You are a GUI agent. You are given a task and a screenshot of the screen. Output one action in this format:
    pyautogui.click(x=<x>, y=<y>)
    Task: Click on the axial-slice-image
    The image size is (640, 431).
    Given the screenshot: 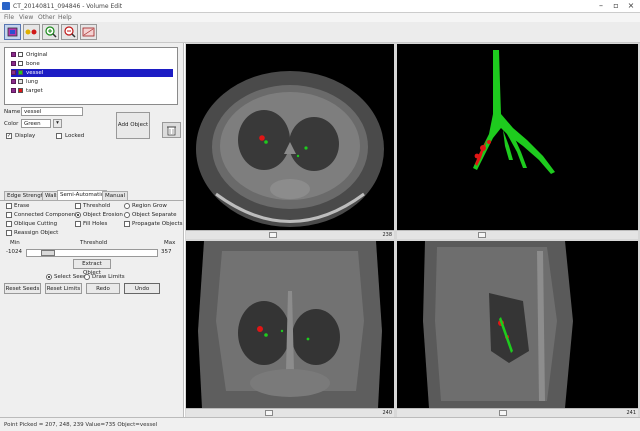 What is the action you would take?
    pyautogui.click(x=290, y=137)
    